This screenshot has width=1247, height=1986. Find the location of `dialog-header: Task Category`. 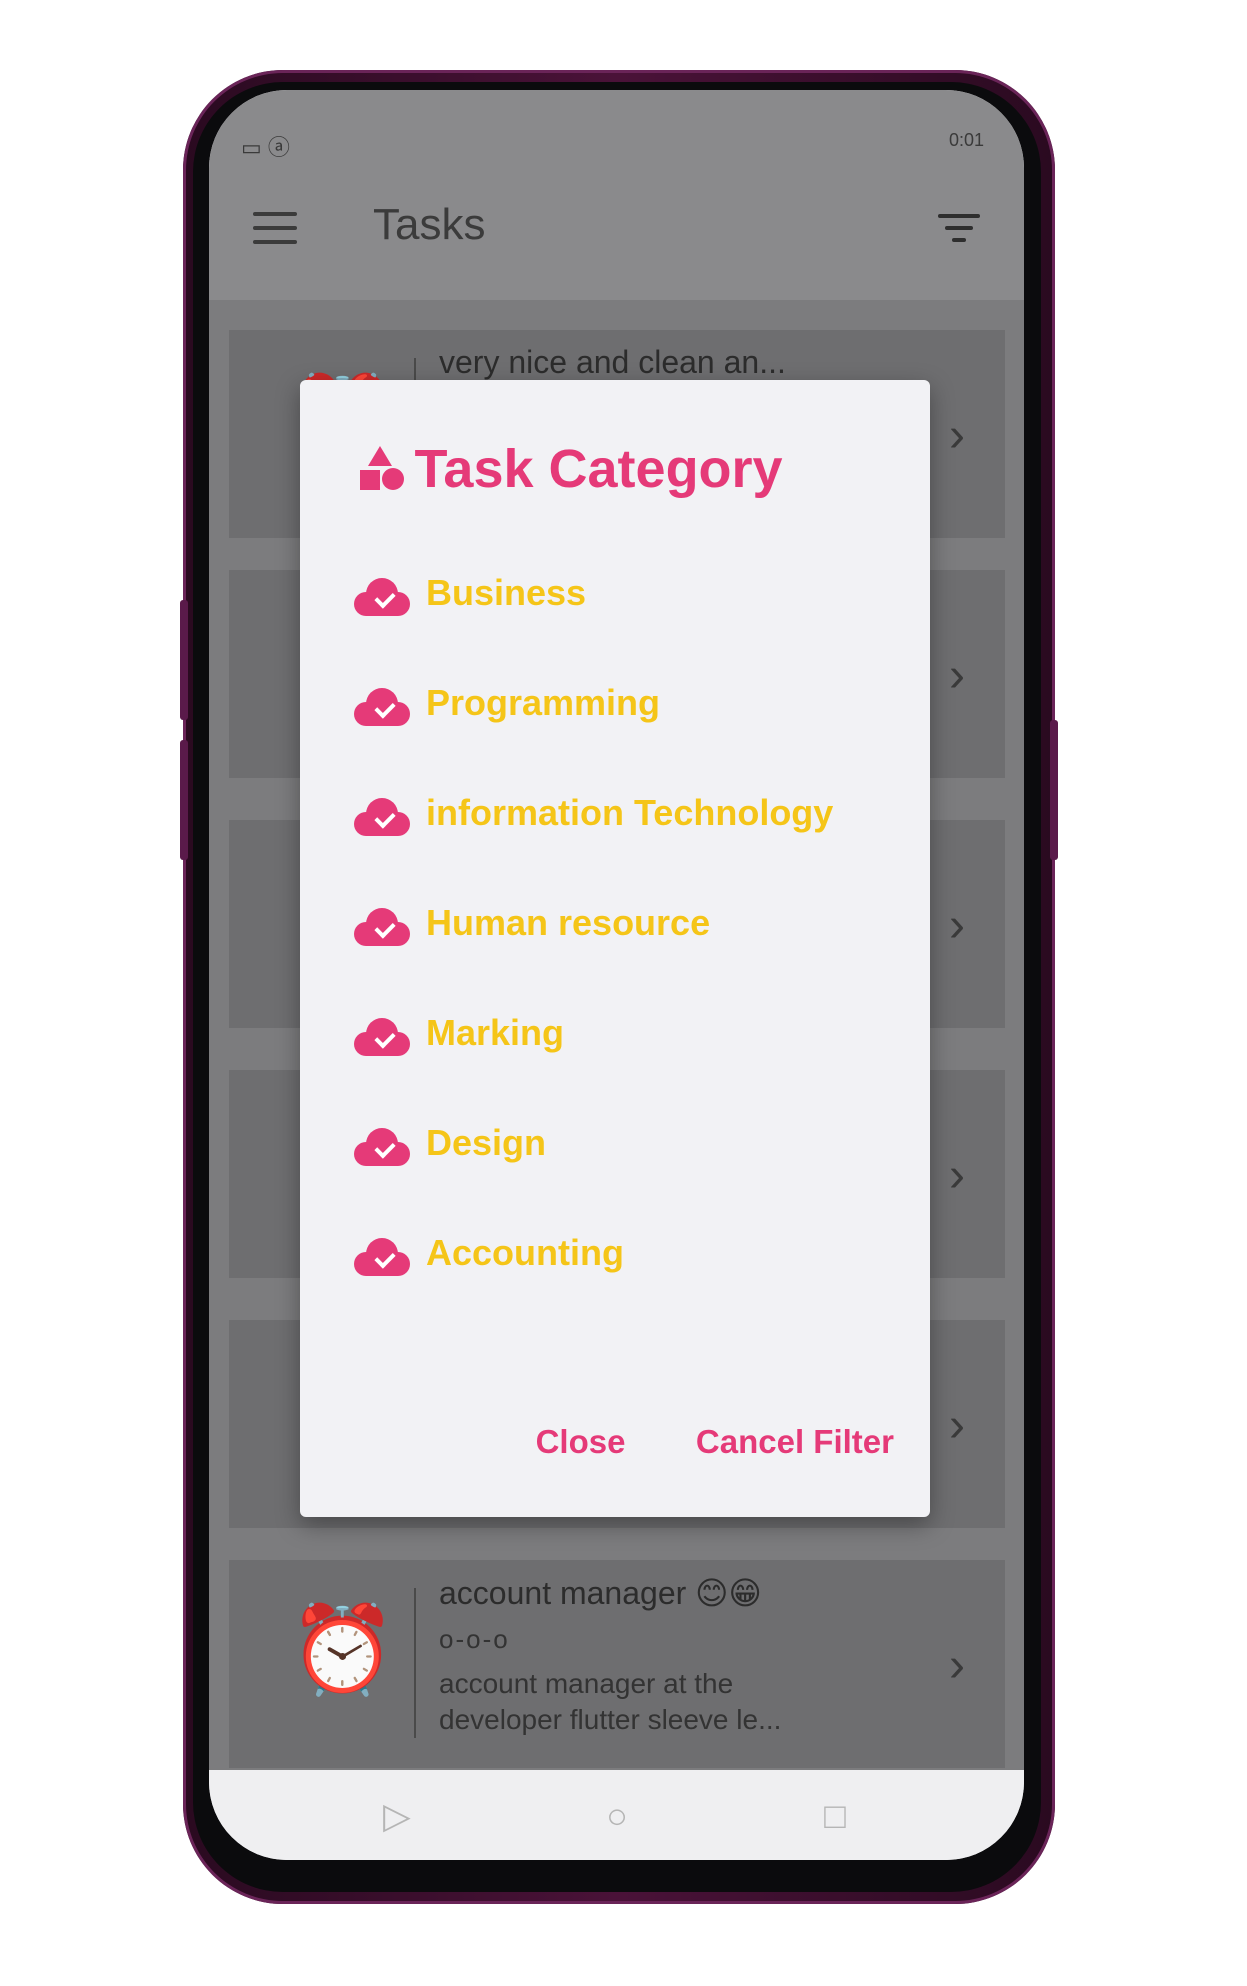

dialog-header: Task Category is located at coordinates (571, 470).